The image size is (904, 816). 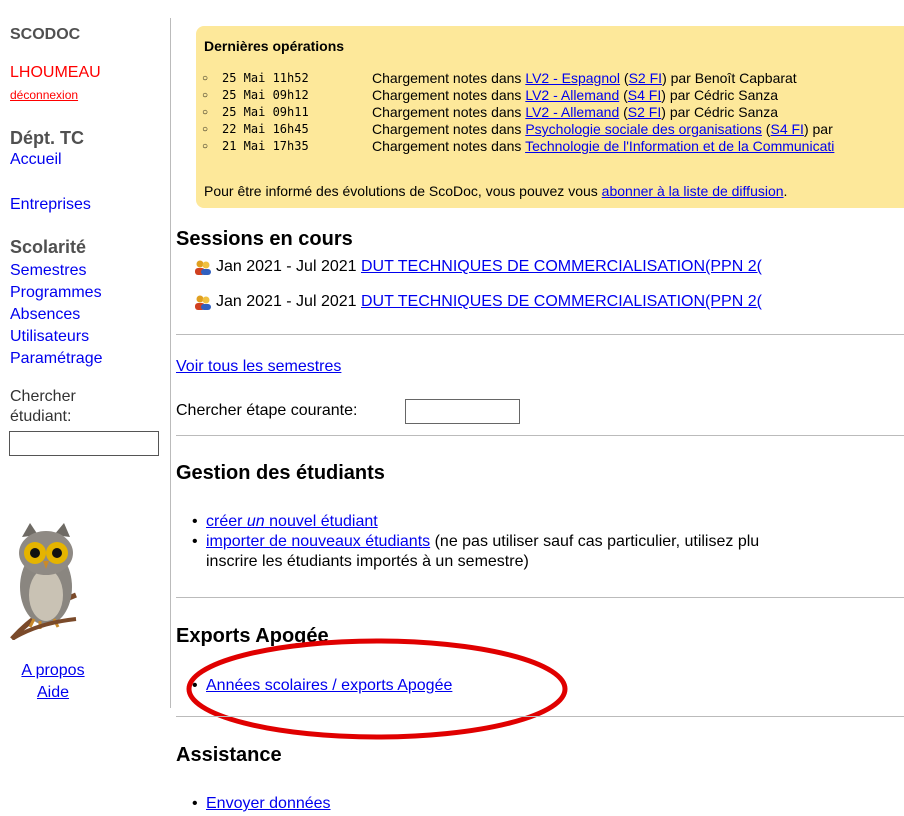 What do you see at coordinates (56, 293) in the screenshot?
I see `sidebar-item-programmes: Programmes` at bounding box center [56, 293].